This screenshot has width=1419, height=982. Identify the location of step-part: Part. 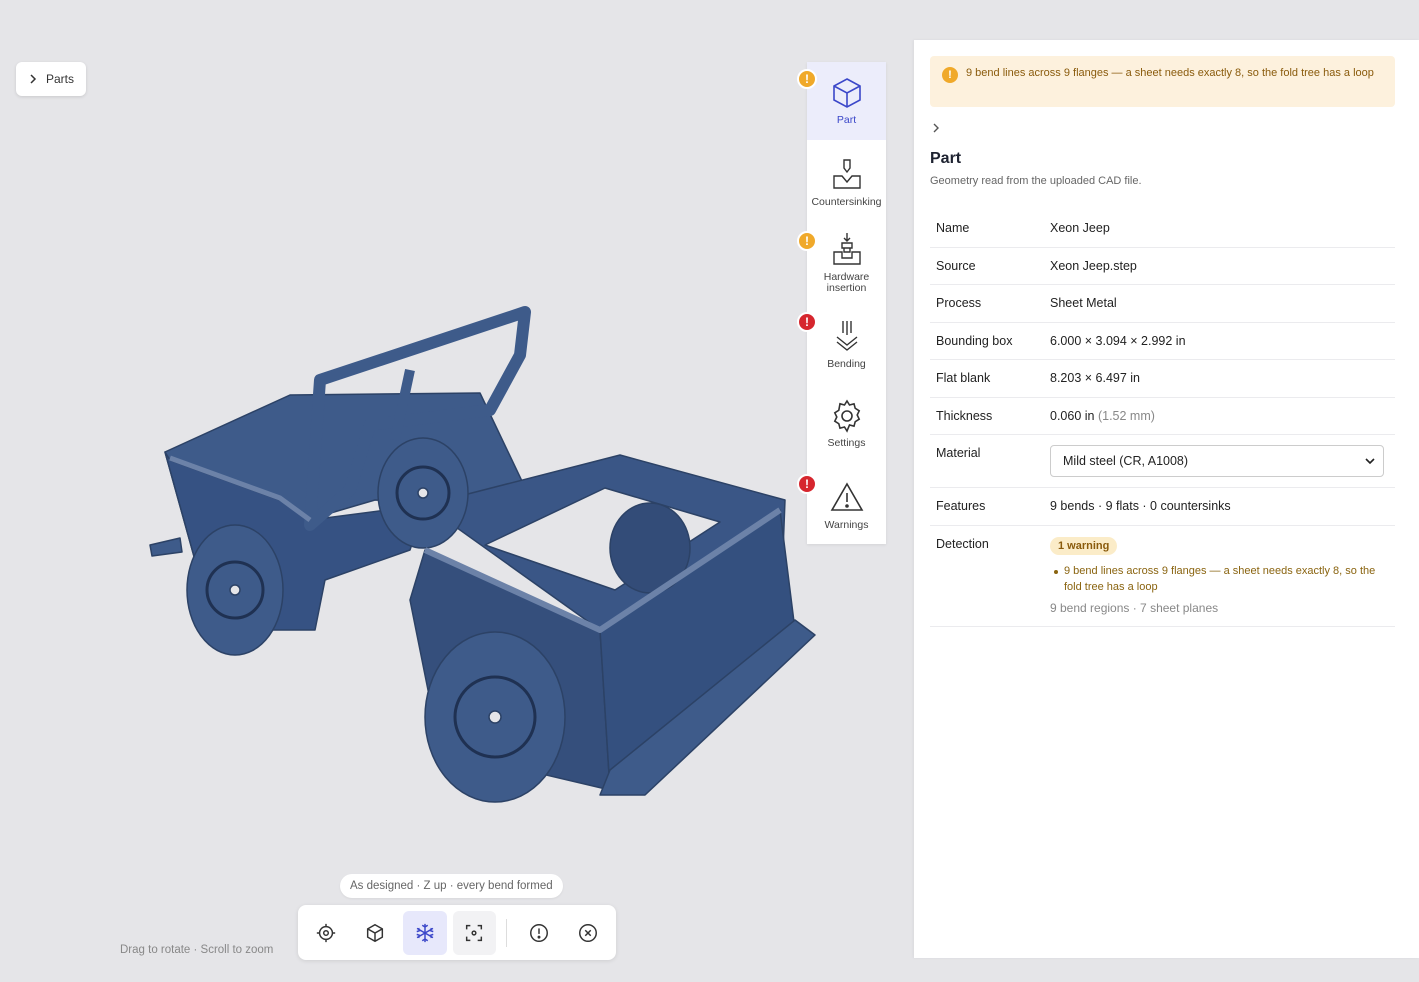
(846, 101).